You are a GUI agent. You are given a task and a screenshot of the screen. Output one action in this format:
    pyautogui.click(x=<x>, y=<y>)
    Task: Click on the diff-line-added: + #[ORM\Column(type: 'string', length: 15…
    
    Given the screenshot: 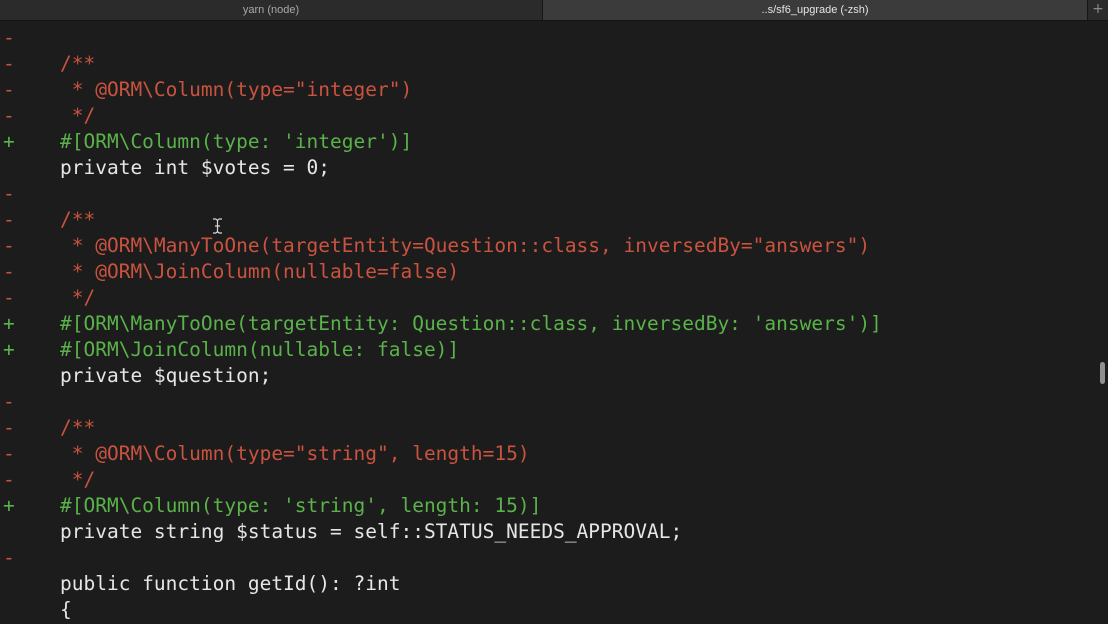 What is the action you would take?
    pyautogui.click(x=545, y=506)
    